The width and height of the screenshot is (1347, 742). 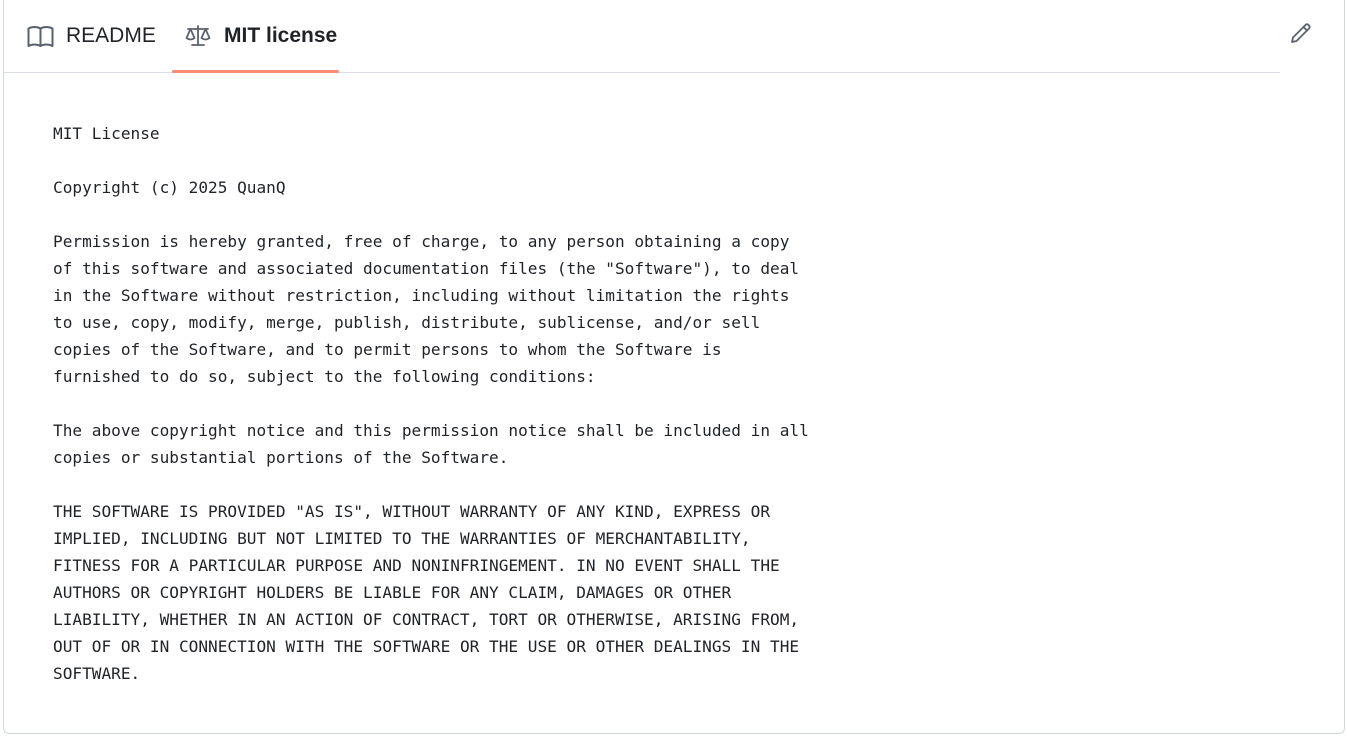 I want to click on edit-file-button, so click(x=1301, y=35).